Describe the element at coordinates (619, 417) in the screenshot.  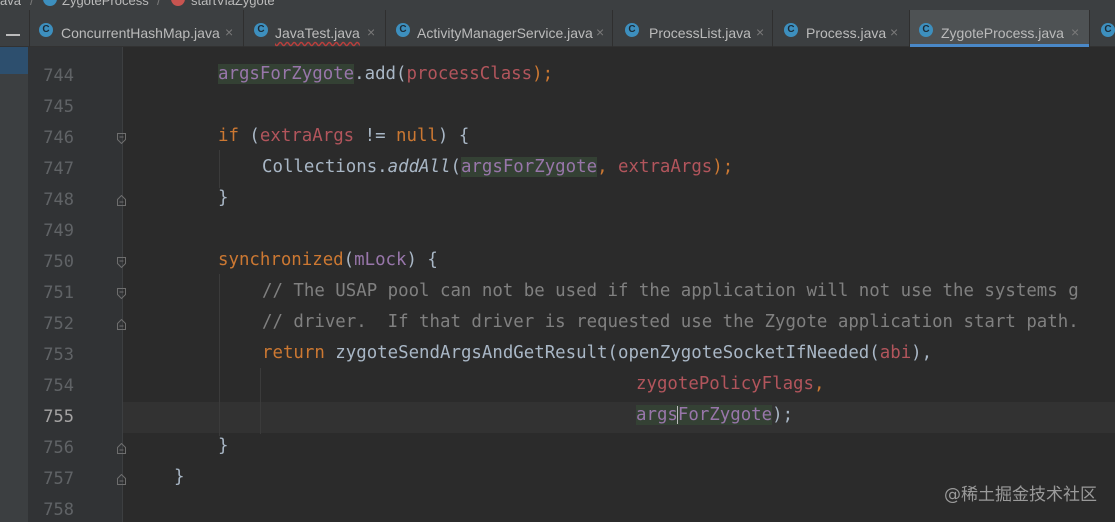
I see `current-line-highlight` at that location.